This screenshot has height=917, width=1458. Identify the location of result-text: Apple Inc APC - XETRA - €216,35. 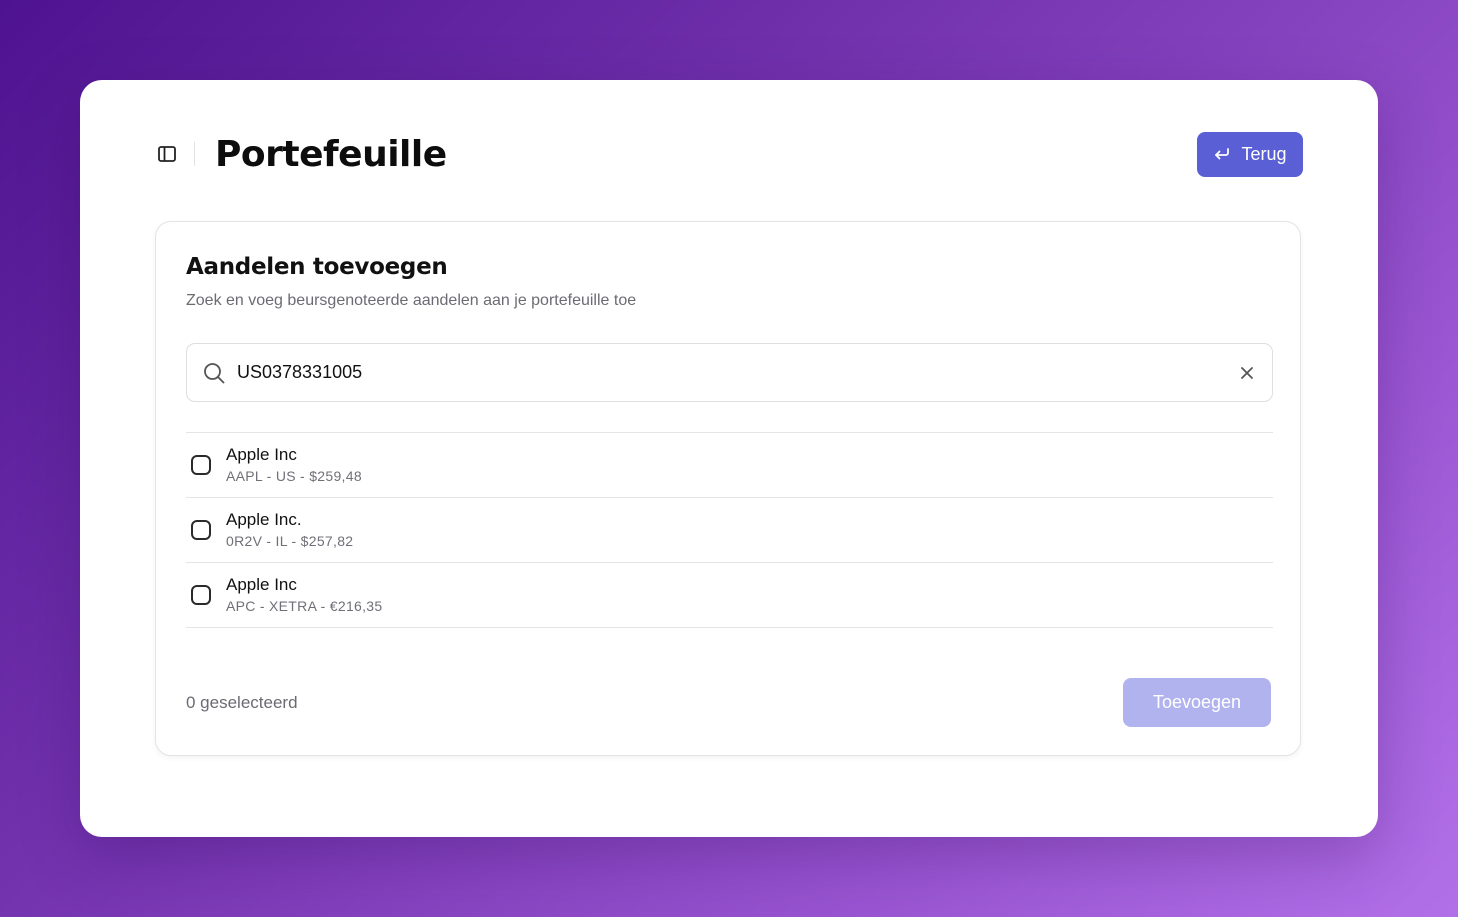
(304, 595).